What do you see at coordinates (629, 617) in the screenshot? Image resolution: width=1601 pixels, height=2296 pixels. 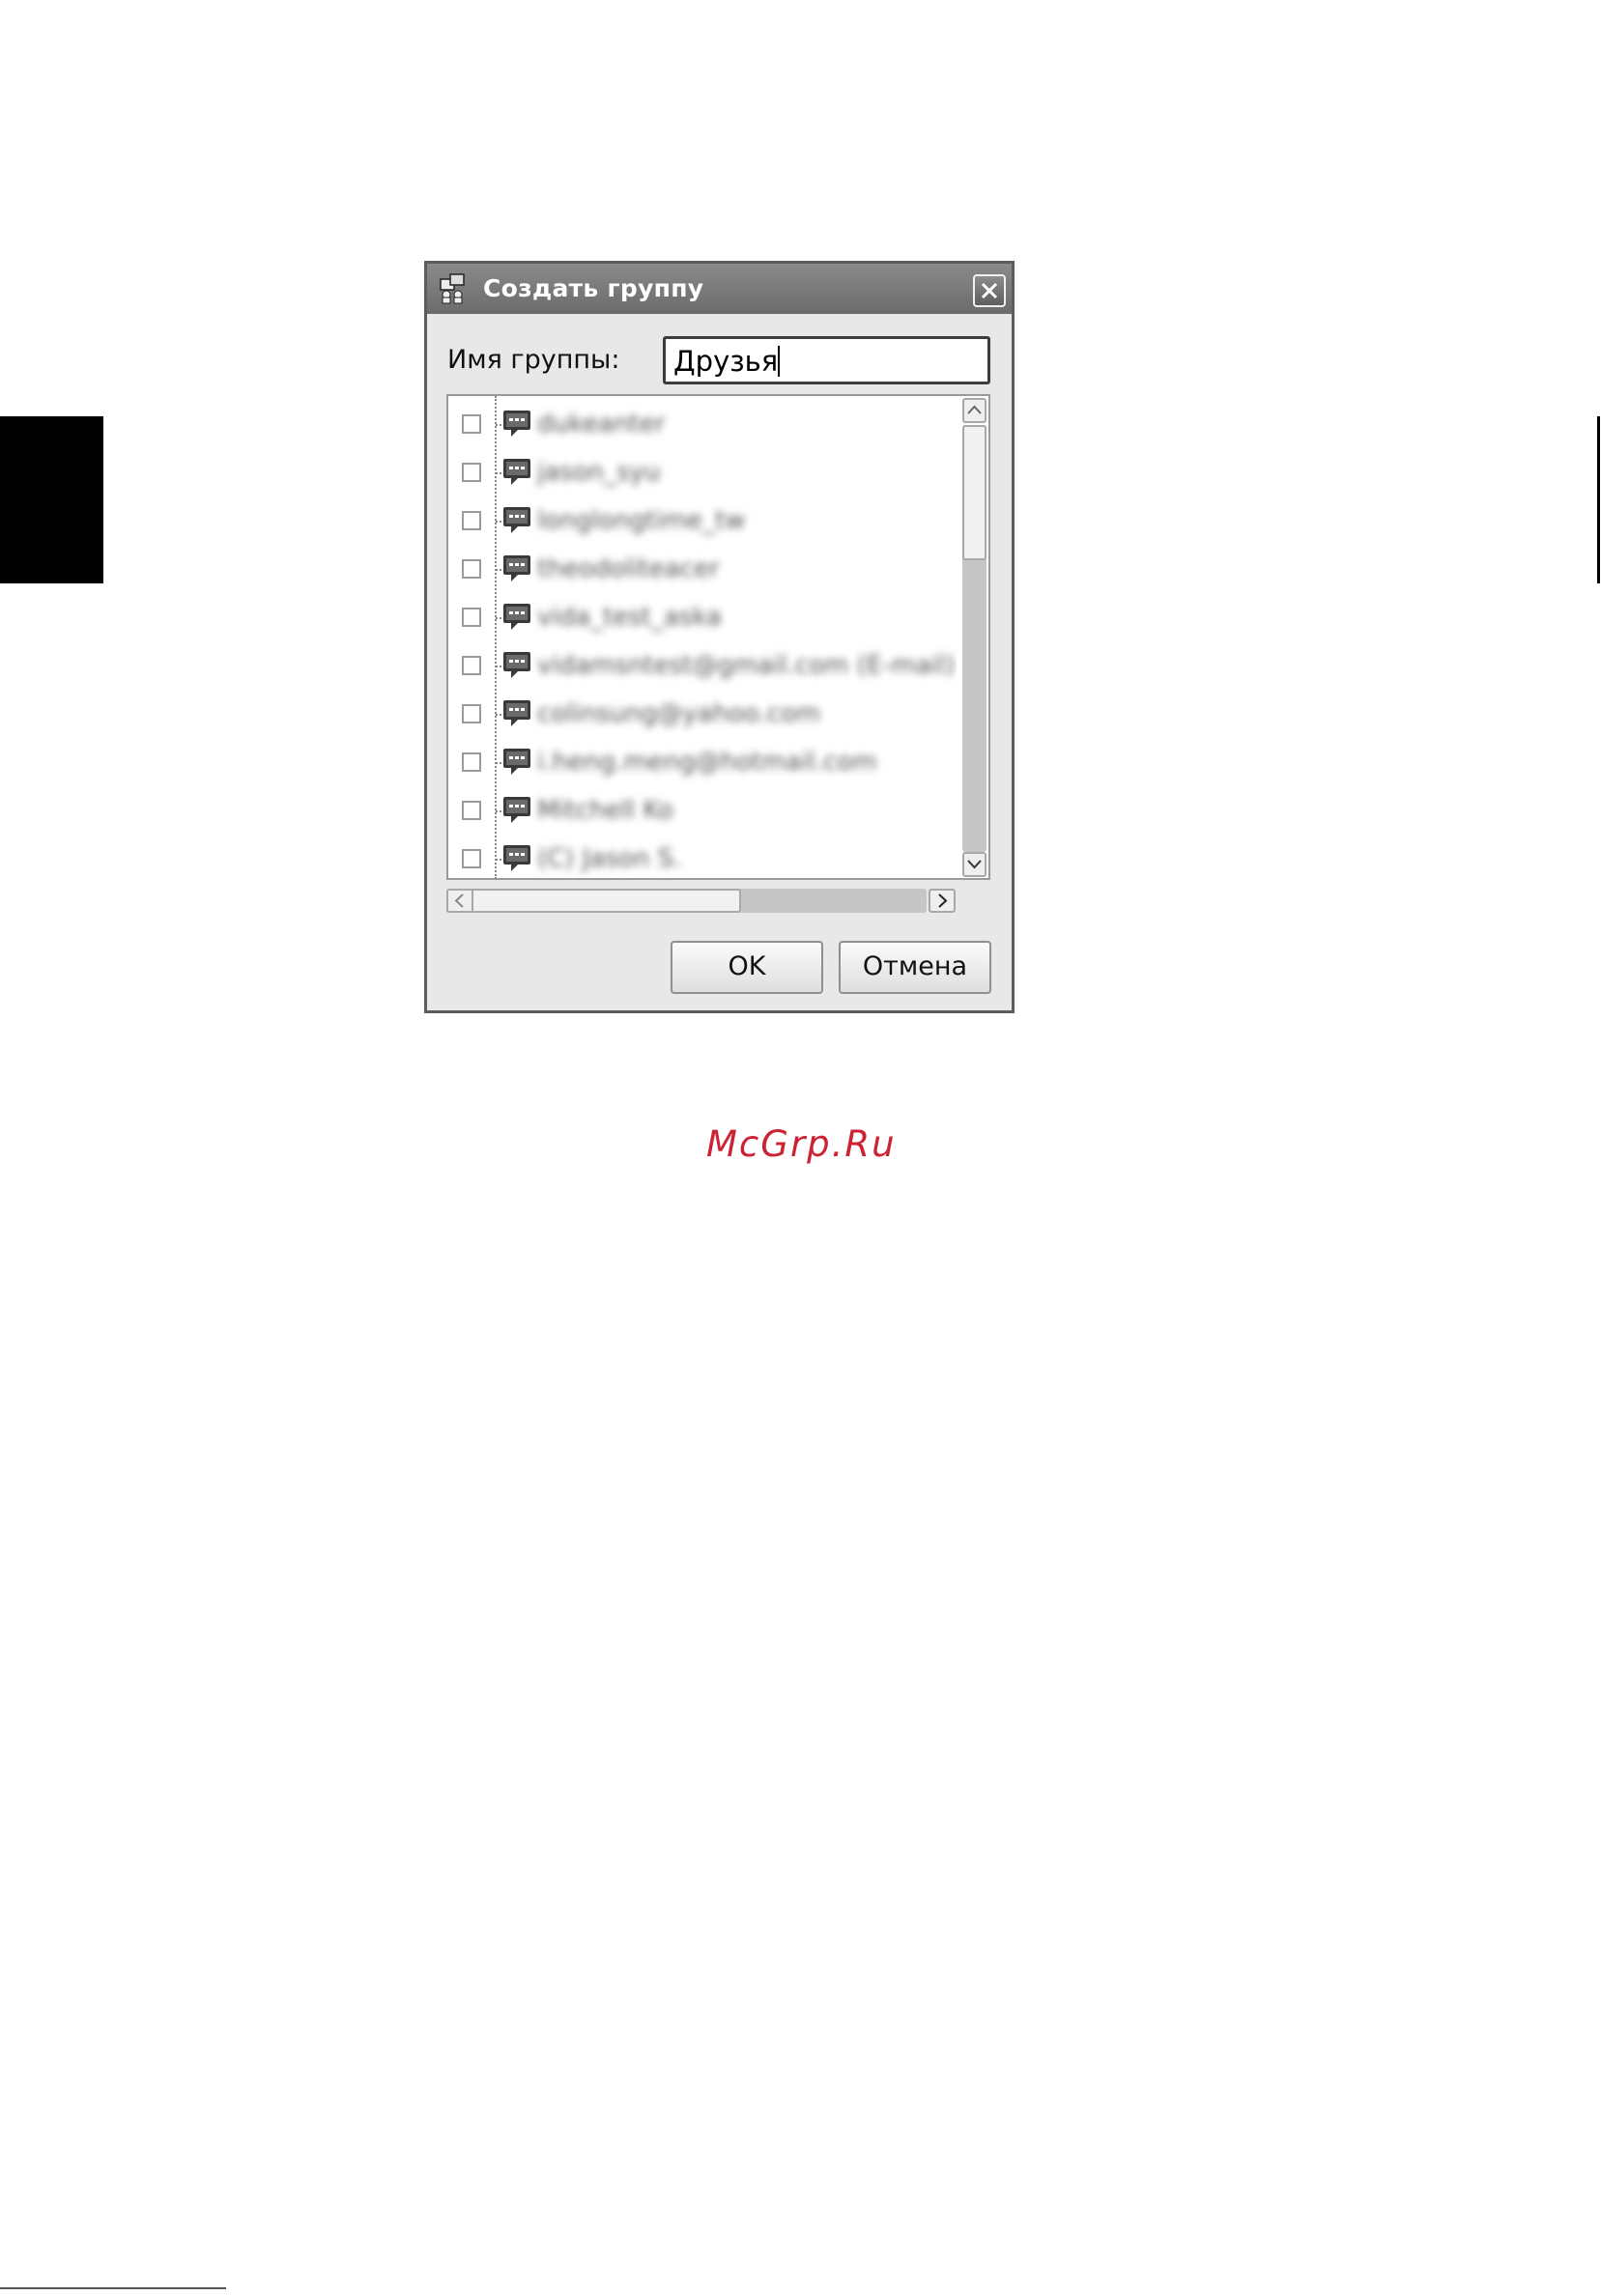 I see `contact-name: vida_test_aska` at bounding box center [629, 617].